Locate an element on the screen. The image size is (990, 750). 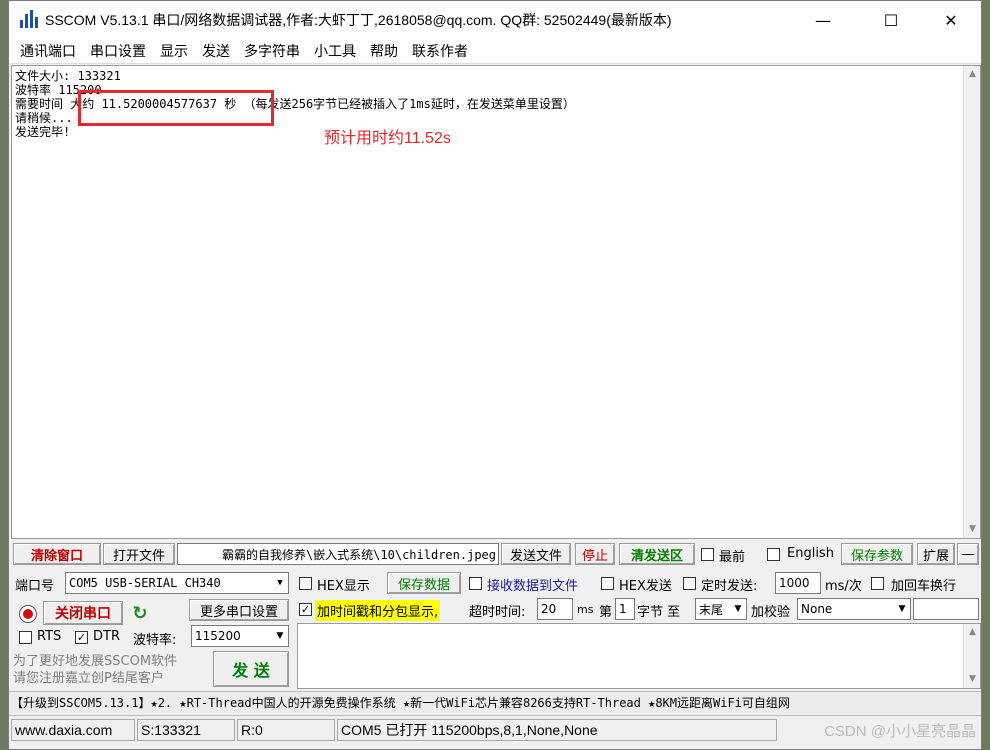
checksum-select: None ▼ is located at coordinates (854, 609).